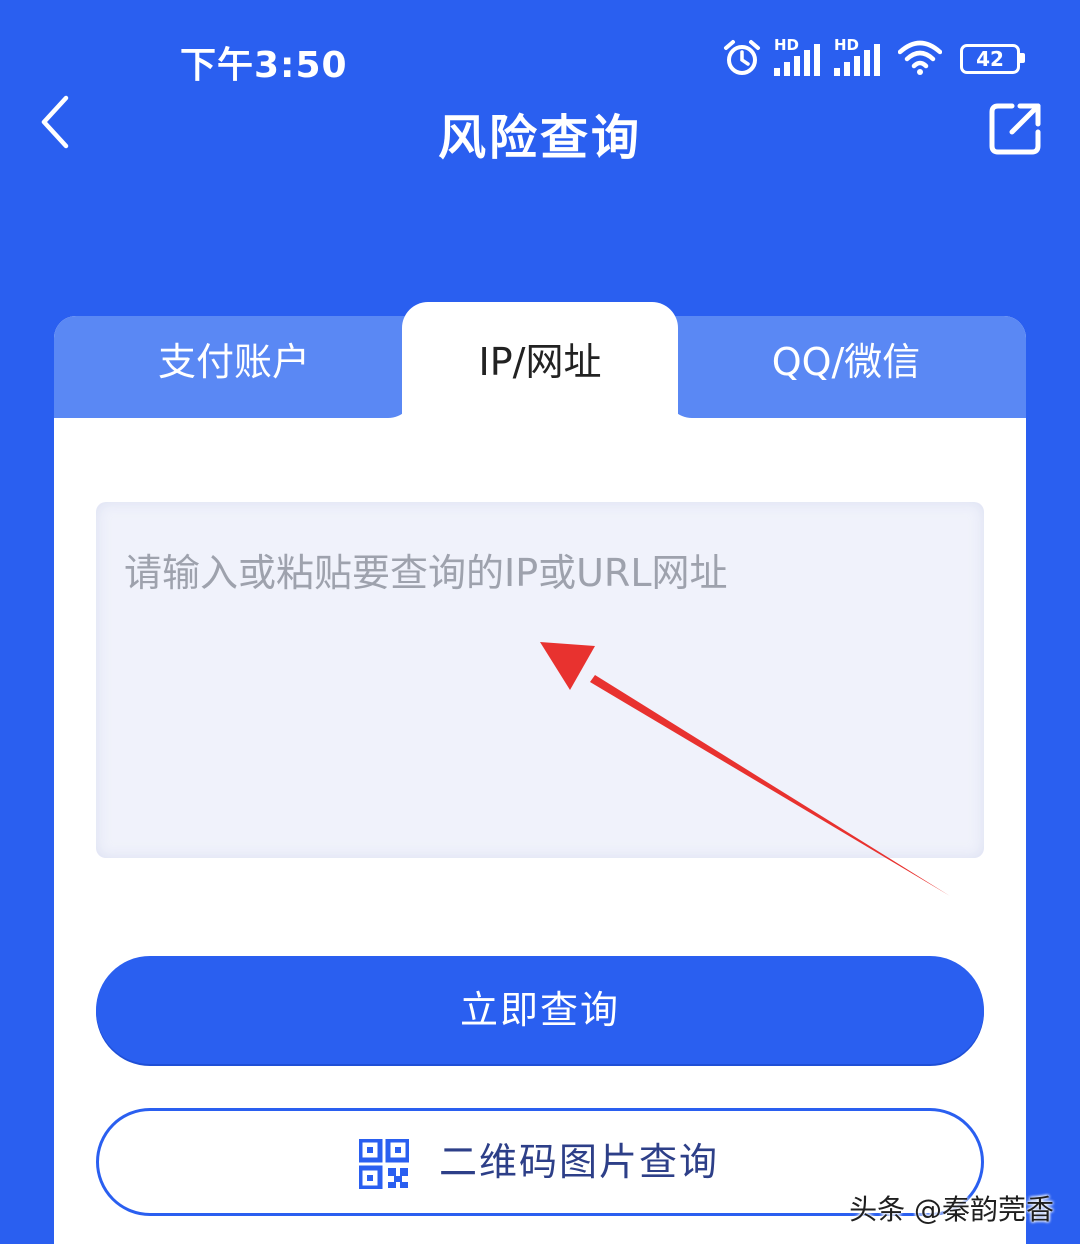  I want to click on tab-label: 支付账户, so click(233, 362).